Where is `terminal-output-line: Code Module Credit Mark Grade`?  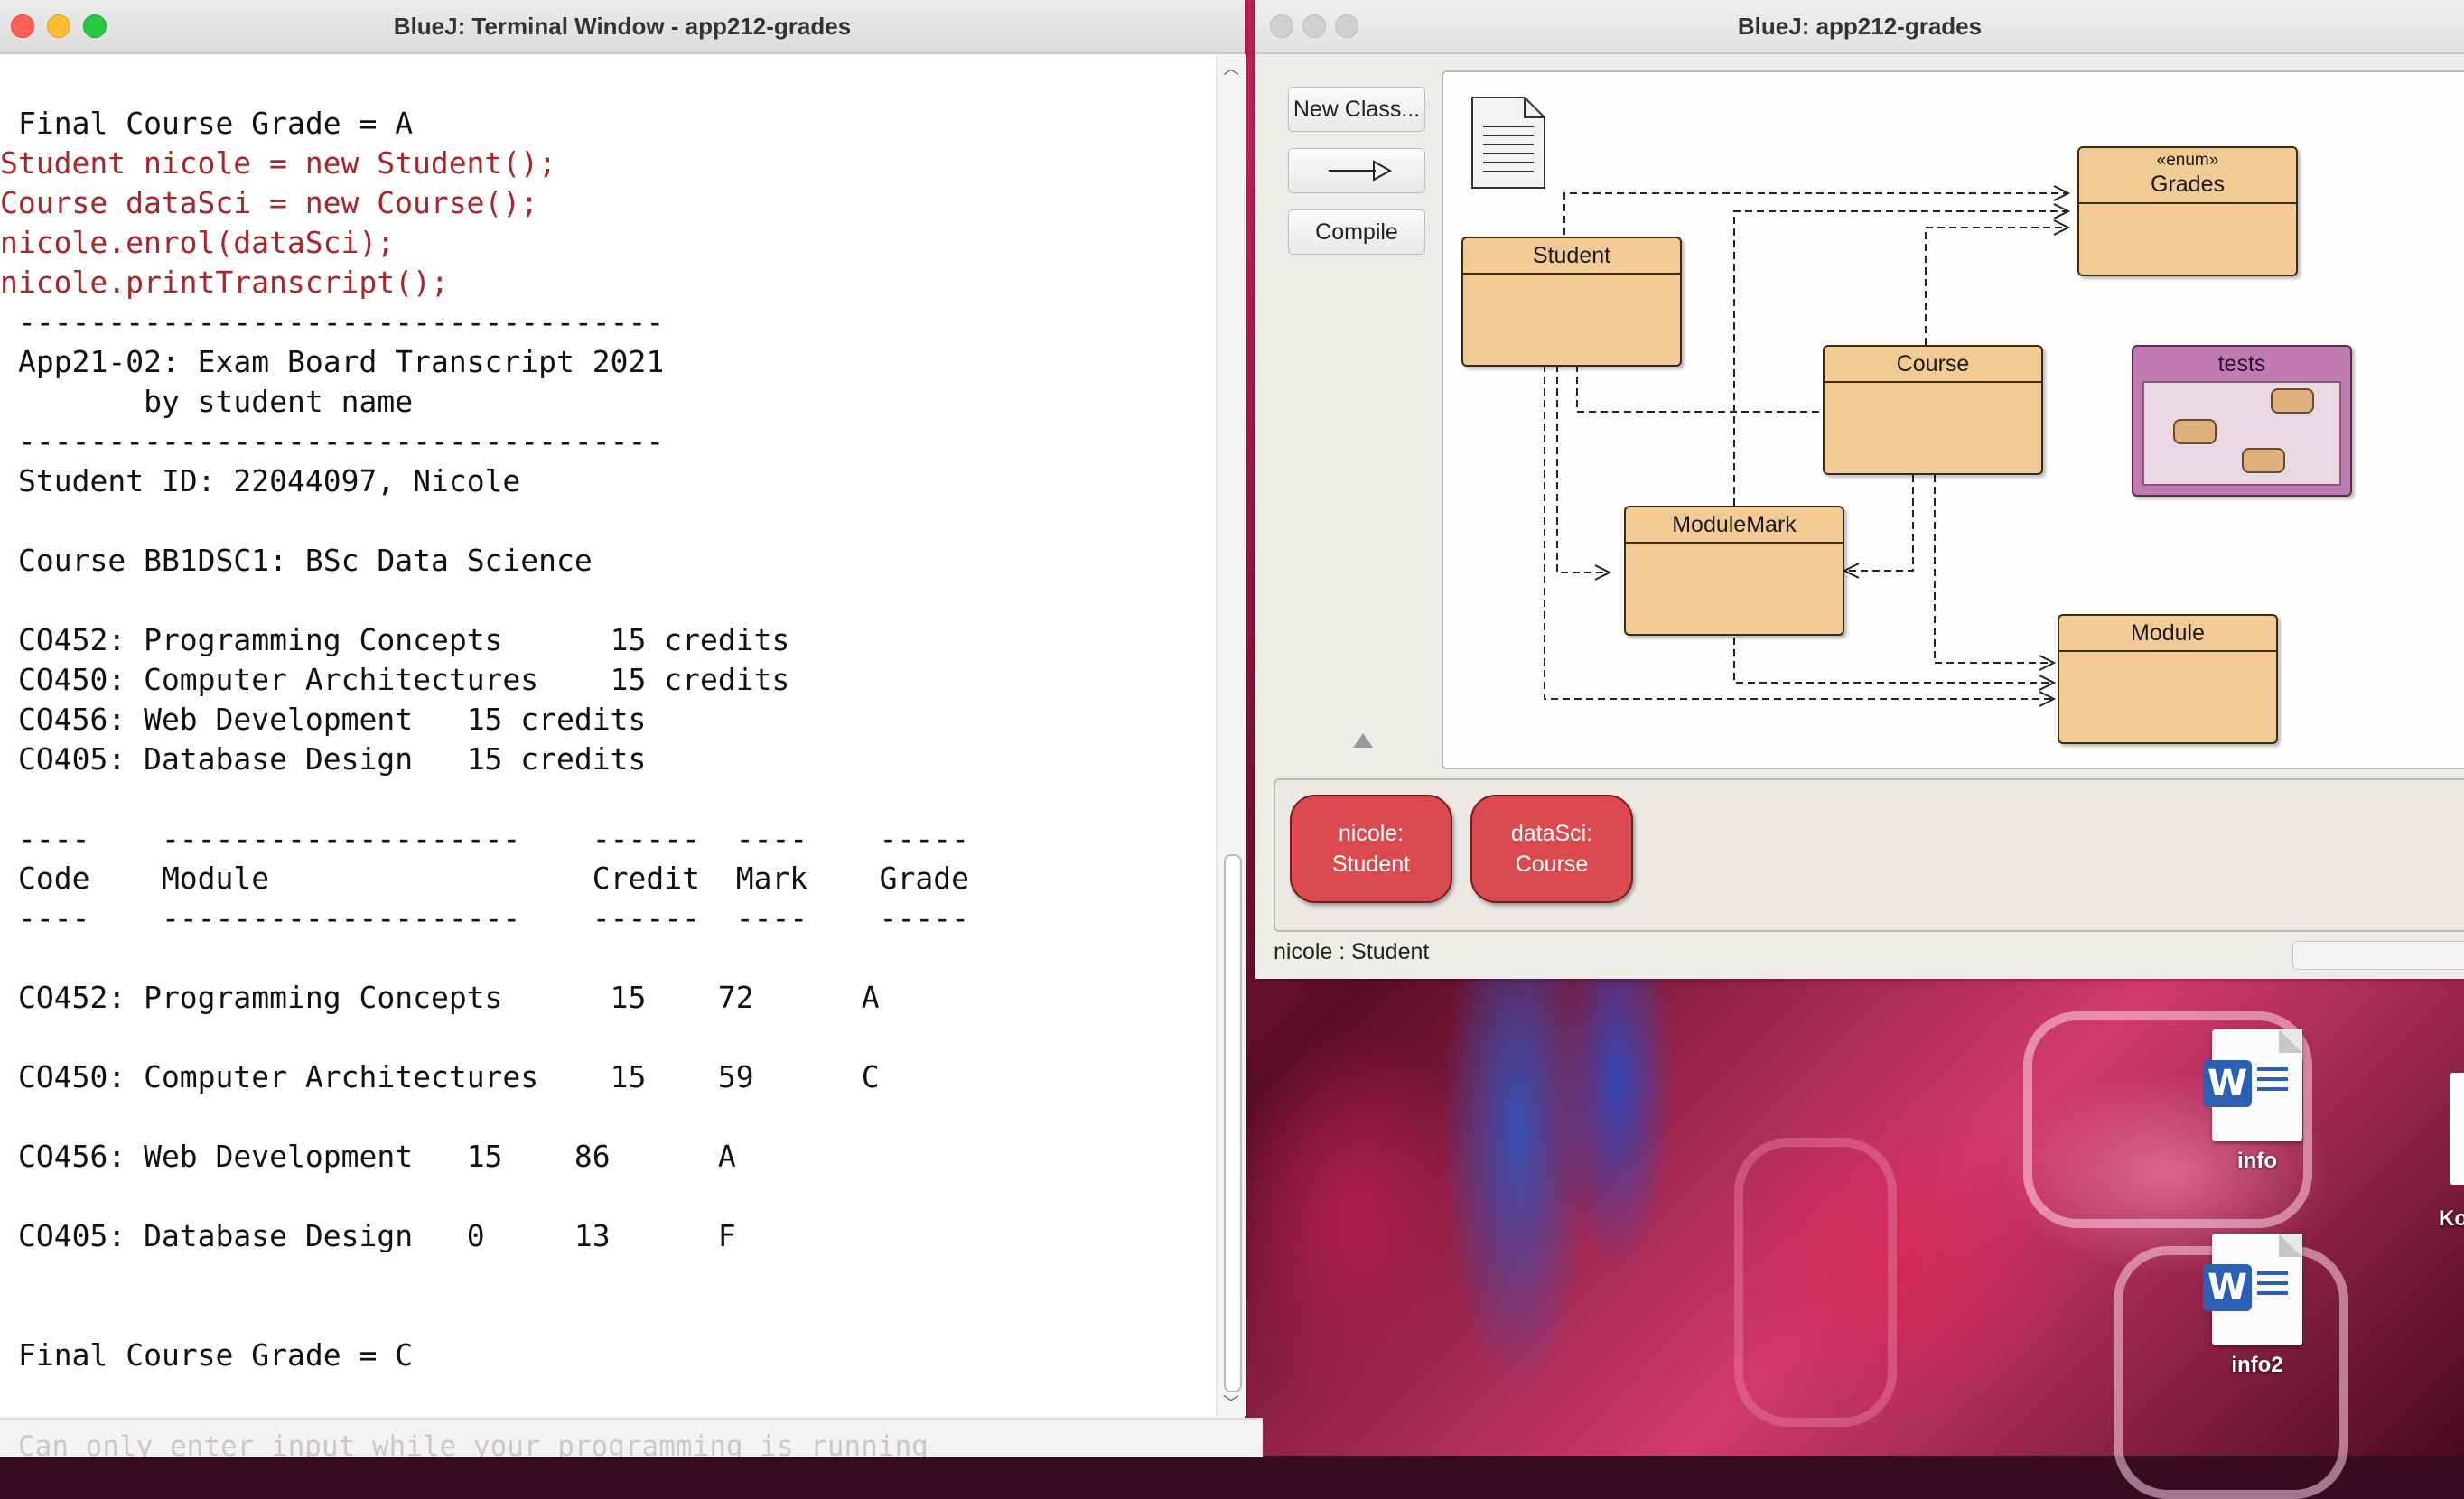
terminal-output-line: Code Module Credit Mark Grade is located at coordinates (493, 878).